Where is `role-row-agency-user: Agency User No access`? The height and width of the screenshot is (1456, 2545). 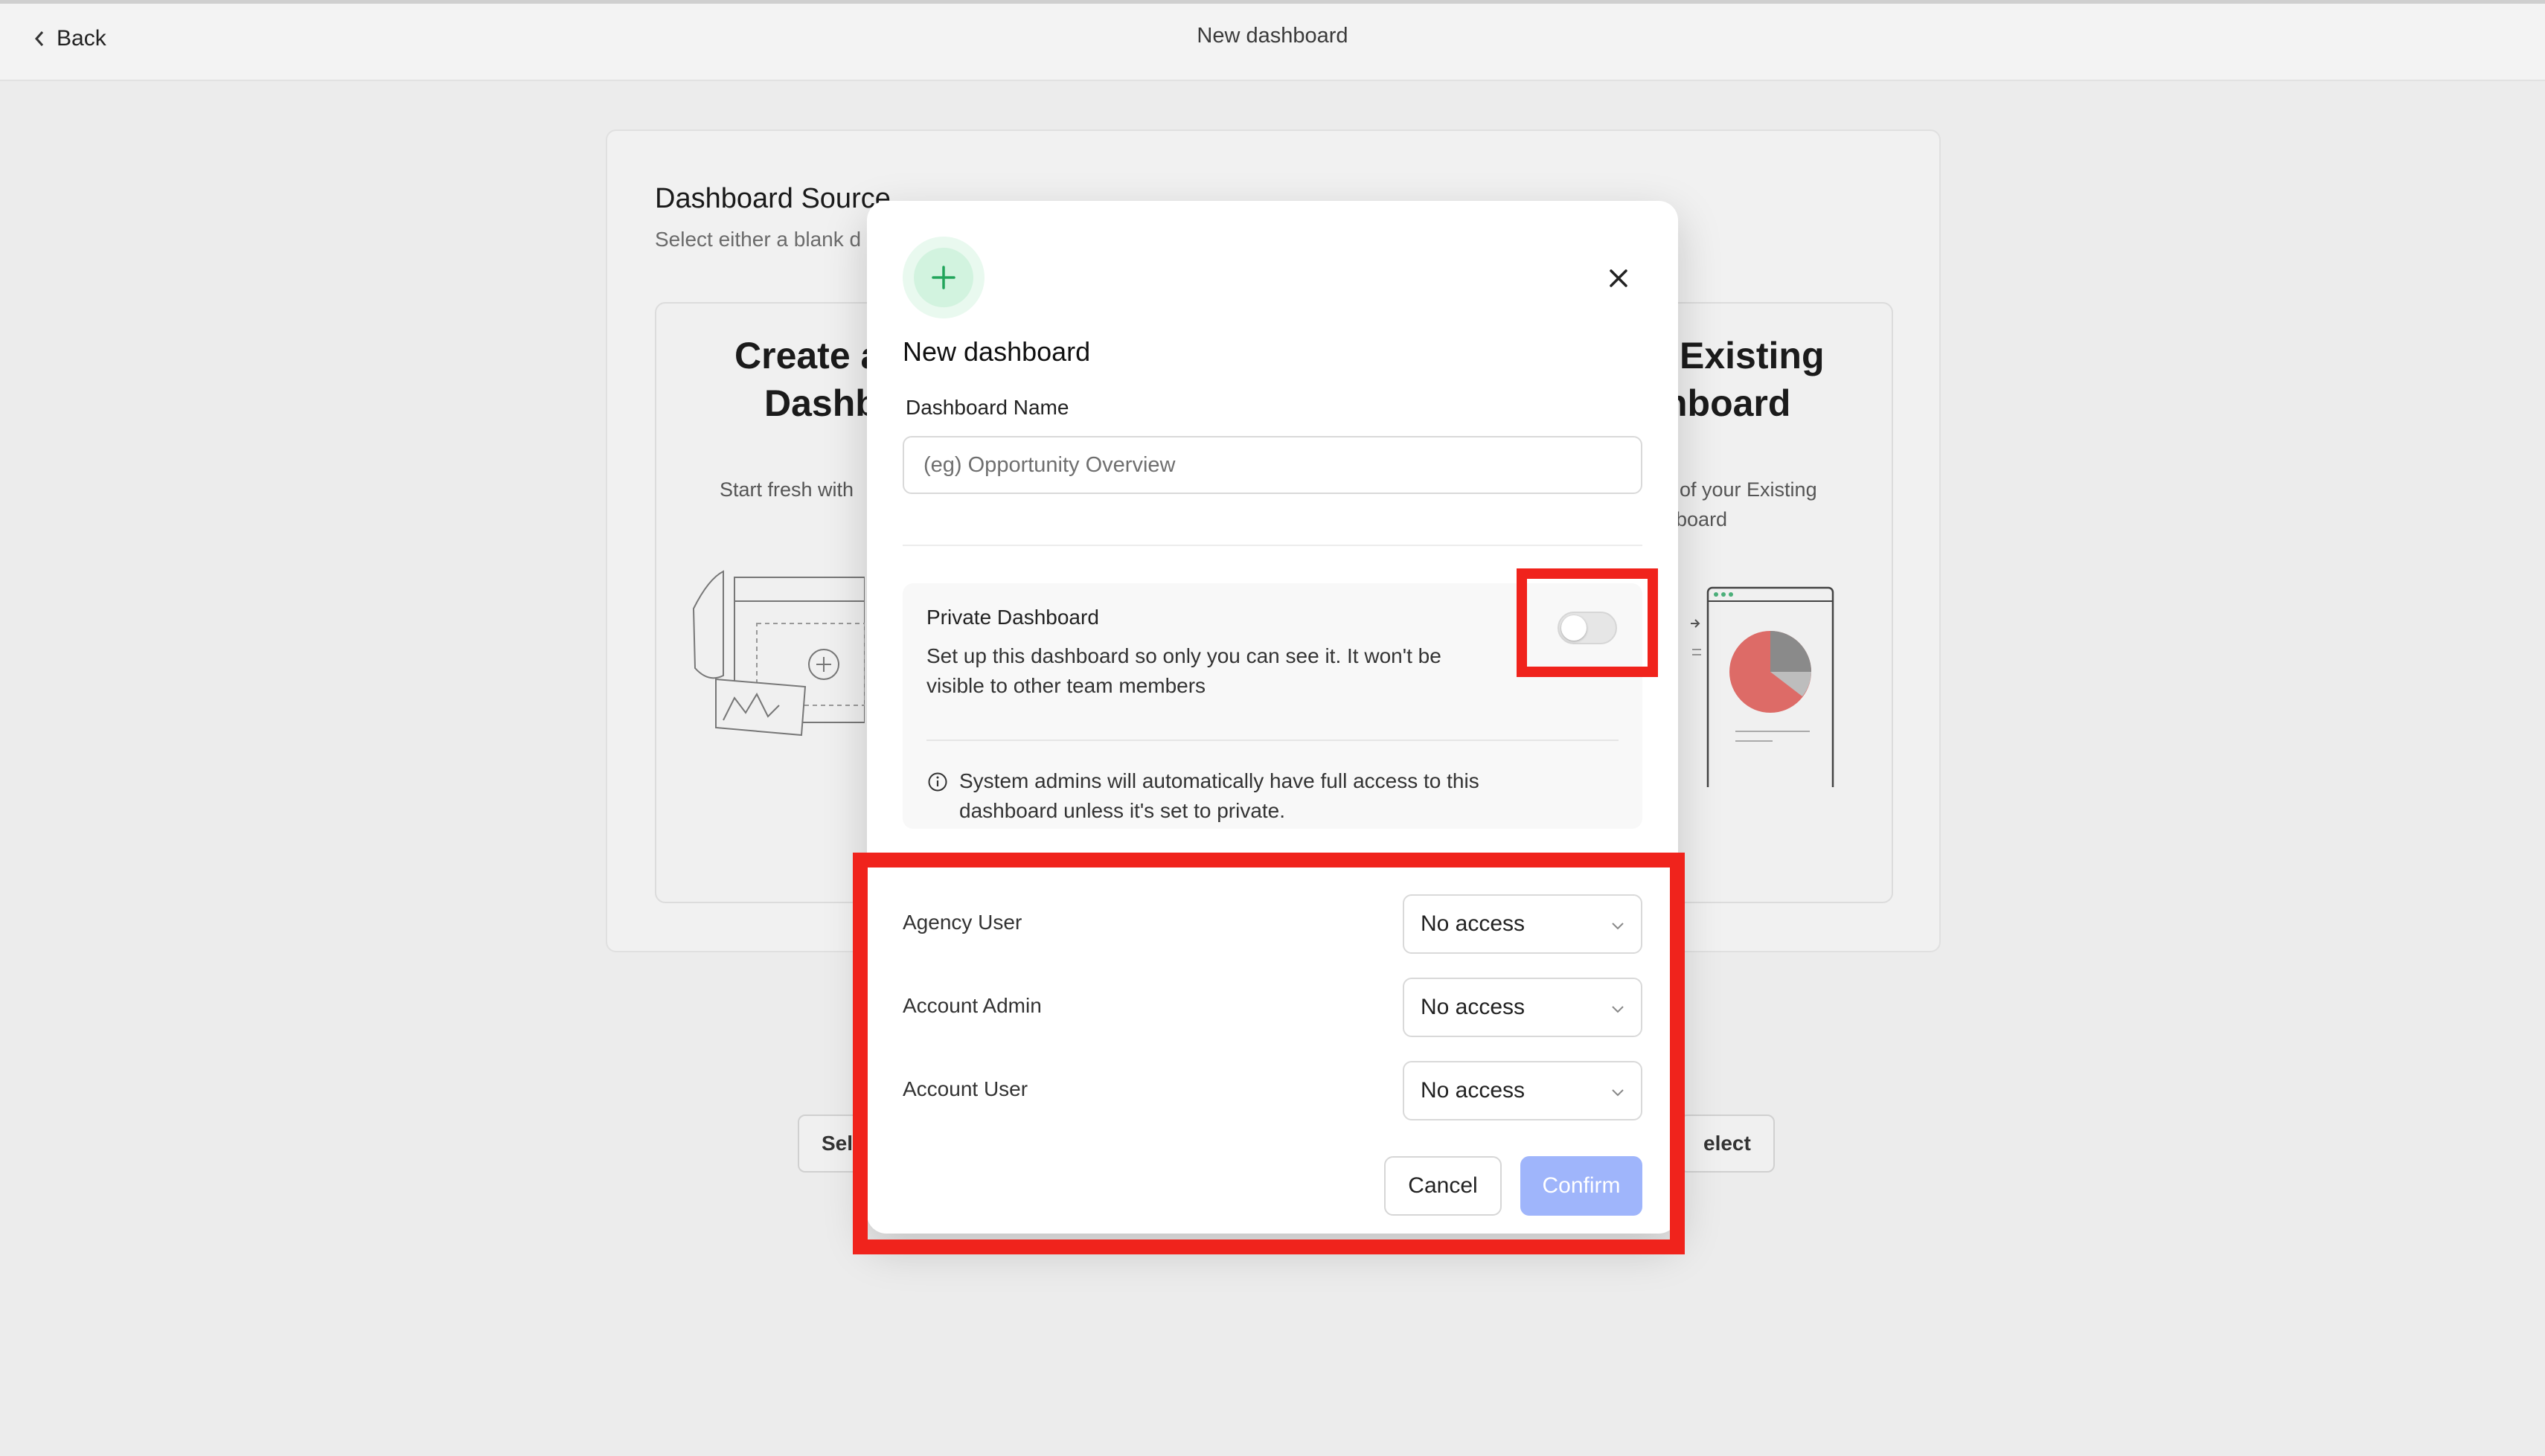 role-row-agency-user: Agency User No access is located at coordinates (1272, 924).